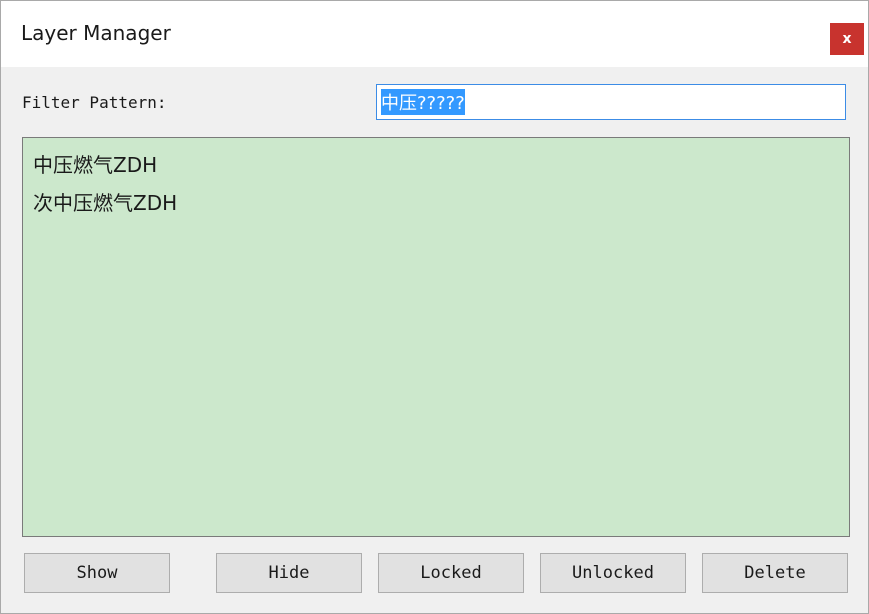 The image size is (869, 614). What do you see at coordinates (775, 573) in the screenshot?
I see `delete-button: Delete` at bounding box center [775, 573].